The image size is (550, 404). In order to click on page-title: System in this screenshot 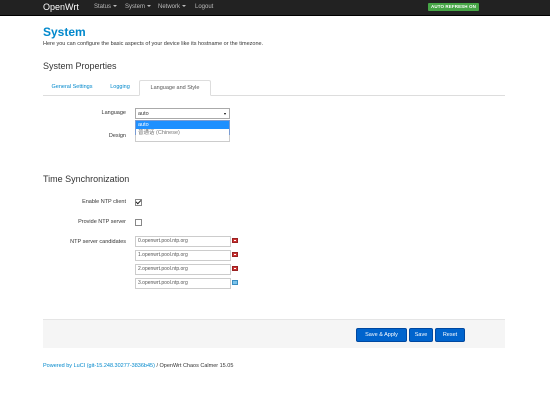, I will do `click(64, 32)`.